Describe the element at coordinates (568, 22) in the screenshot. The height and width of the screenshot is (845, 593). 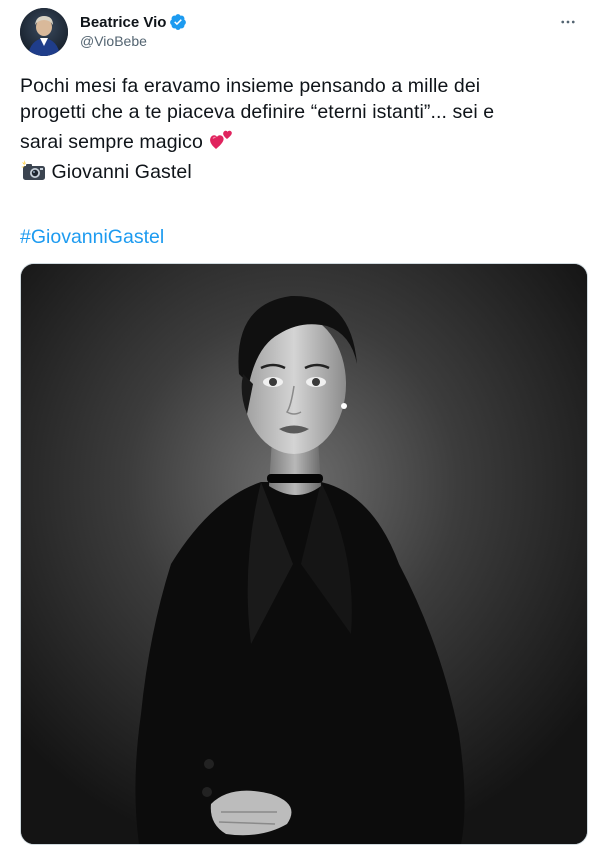
I see `more-horizontal-icon` at that location.